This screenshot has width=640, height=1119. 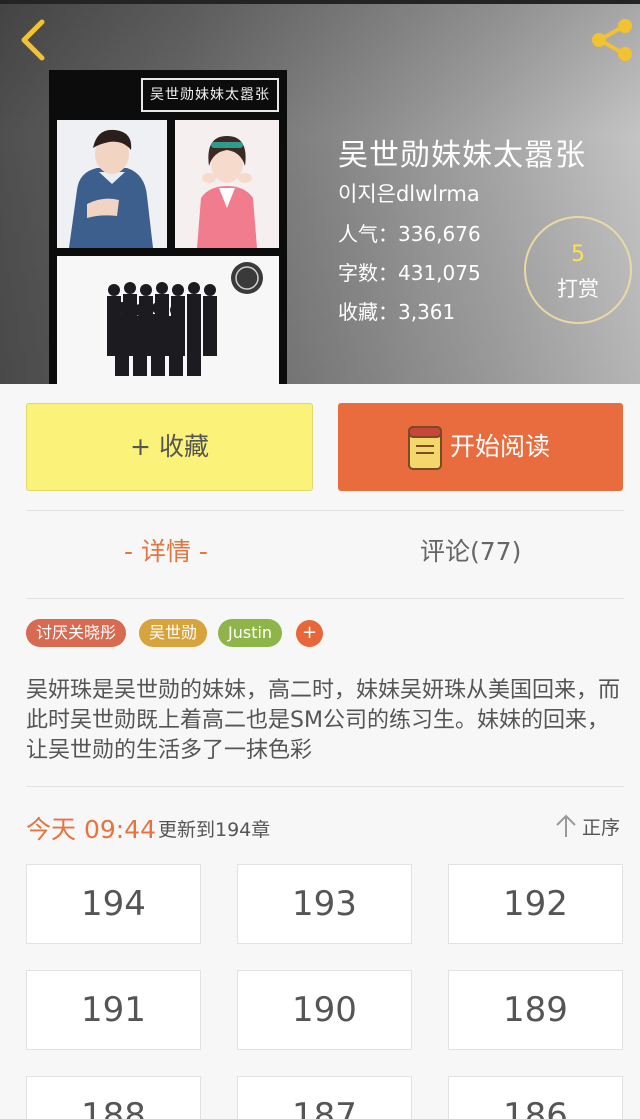 What do you see at coordinates (169, 447) in the screenshot?
I see `add-to-favorites-button: + 收藏` at bounding box center [169, 447].